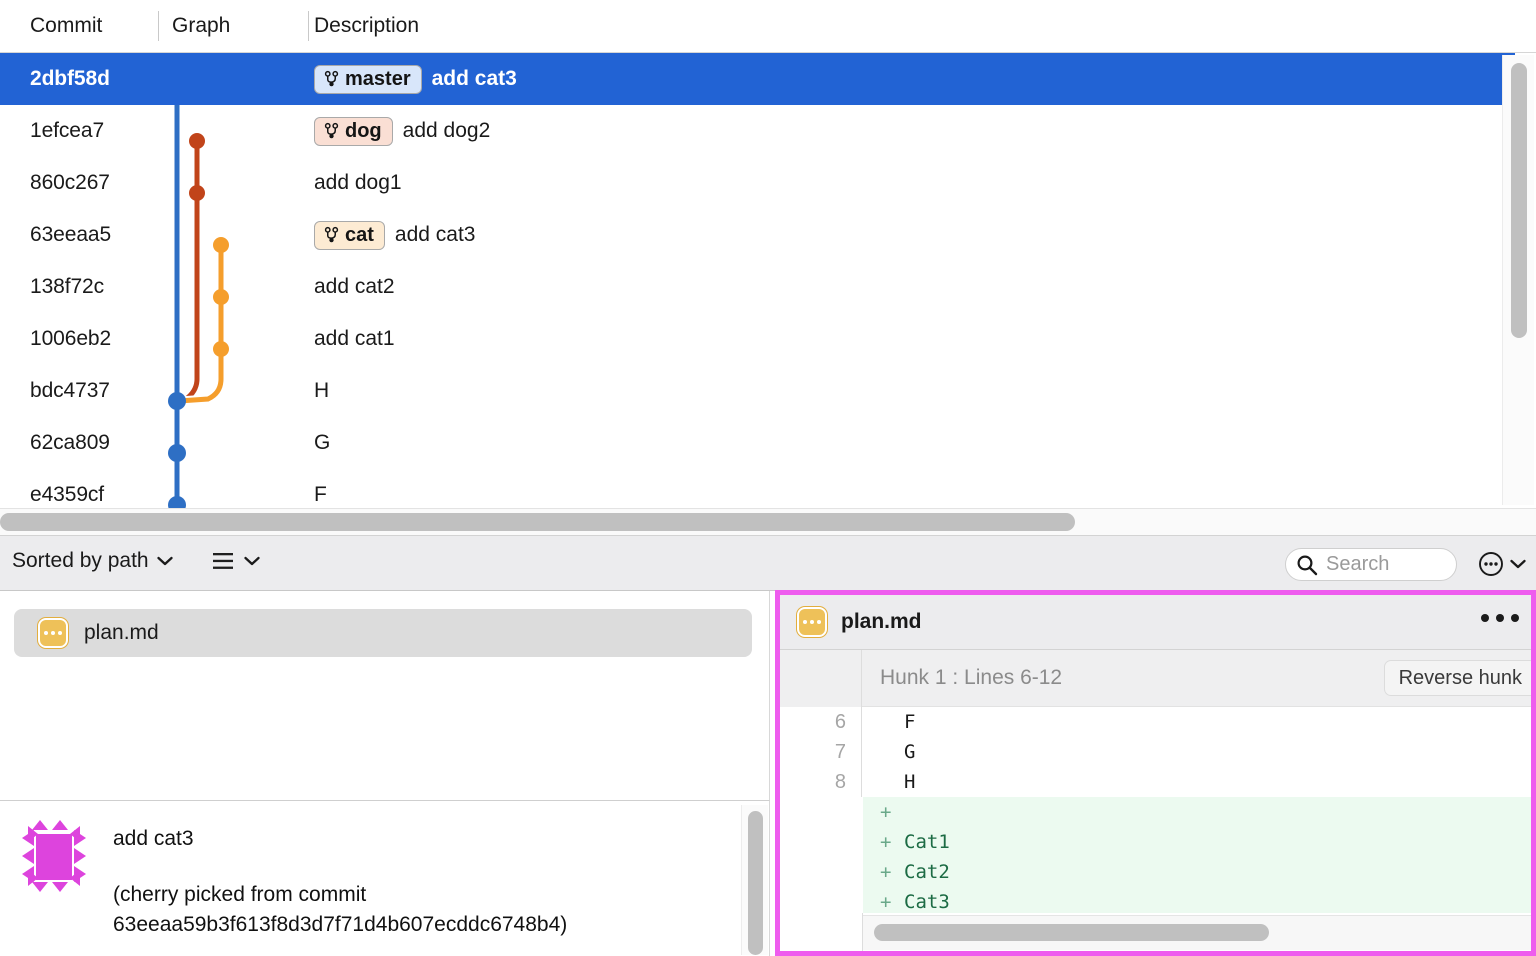  Describe the element at coordinates (349, 235) in the screenshot. I see `branch-badge-cat: cat` at that location.